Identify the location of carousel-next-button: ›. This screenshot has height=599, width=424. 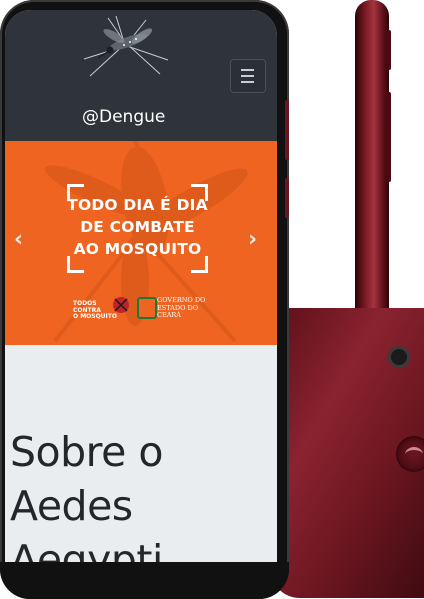
(252, 239).